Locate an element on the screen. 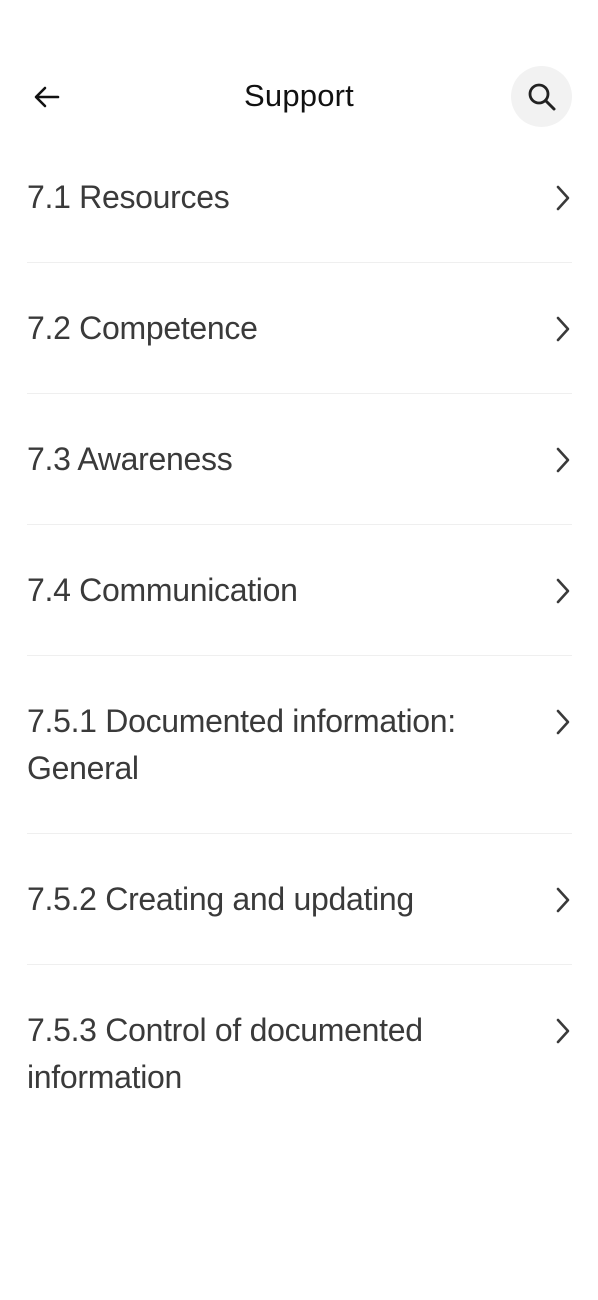  list-item-resources: 7.1 Resources is located at coordinates (299, 197).